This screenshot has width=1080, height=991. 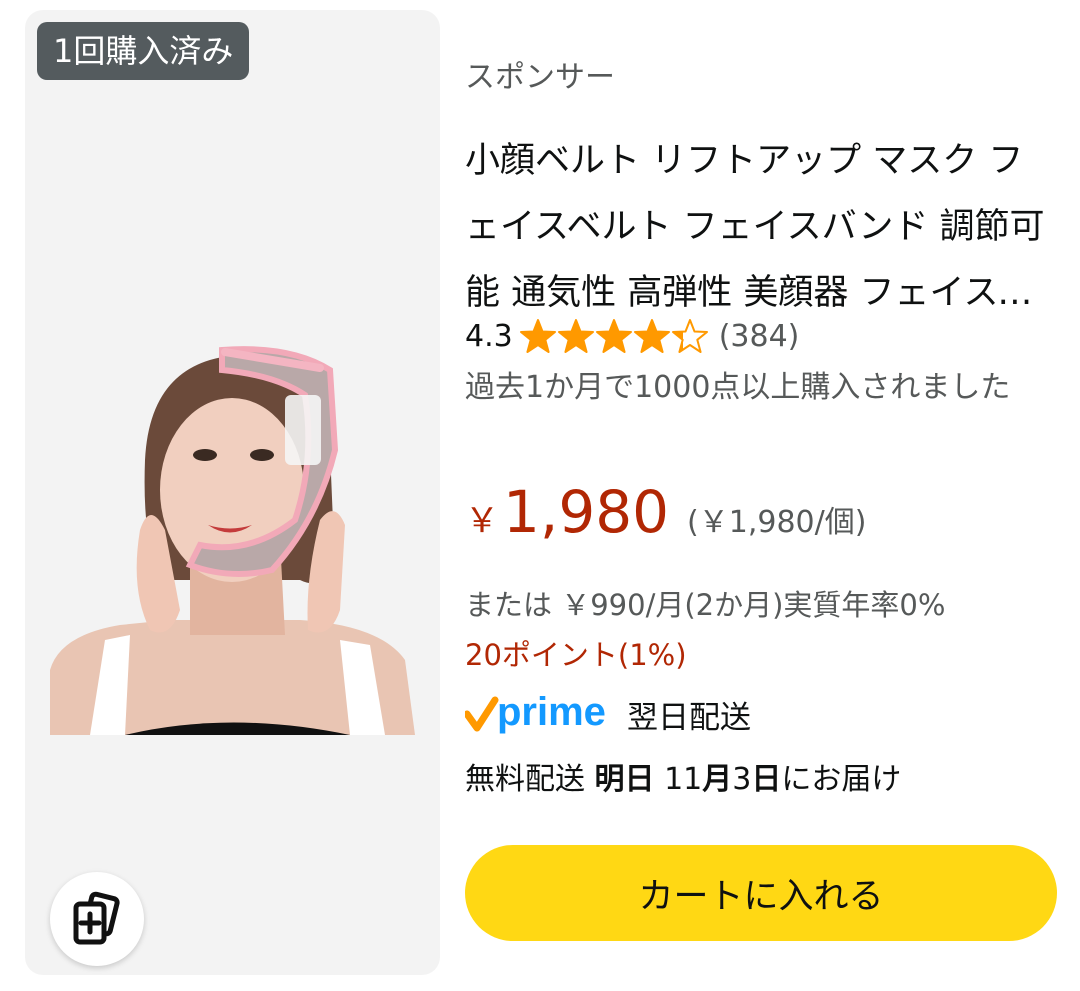 What do you see at coordinates (624, 779) in the screenshot?
I see `delivery-day-label: 明日` at bounding box center [624, 779].